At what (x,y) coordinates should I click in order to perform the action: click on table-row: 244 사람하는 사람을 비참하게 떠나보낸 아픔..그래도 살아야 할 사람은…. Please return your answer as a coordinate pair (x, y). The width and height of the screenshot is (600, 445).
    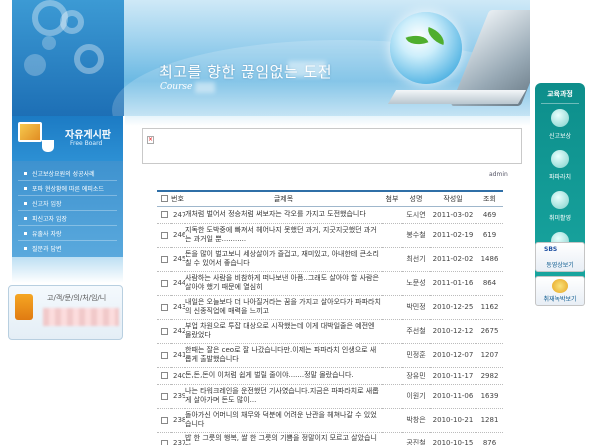
    Looking at the image, I should click on (330, 283).